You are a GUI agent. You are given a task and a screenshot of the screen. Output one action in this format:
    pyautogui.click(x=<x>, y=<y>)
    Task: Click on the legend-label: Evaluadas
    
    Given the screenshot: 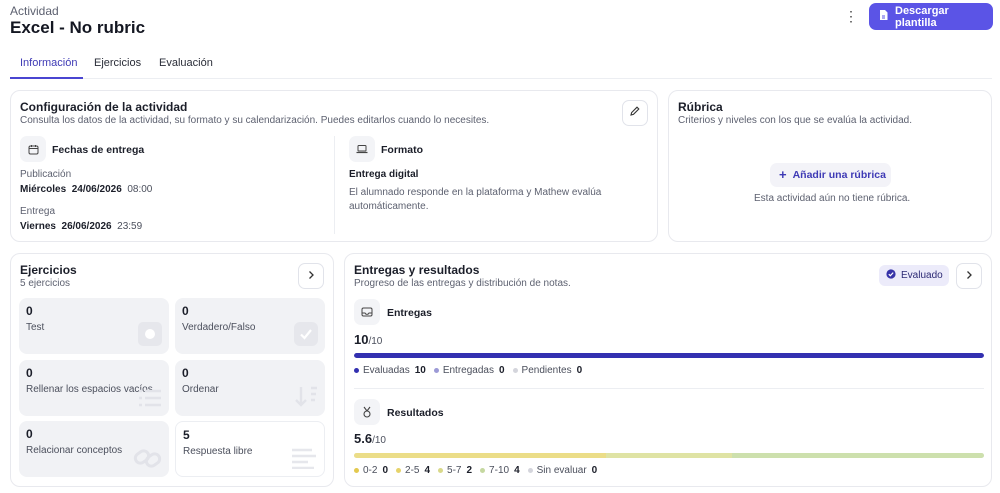 What is the action you would take?
    pyautogui.click(x=386, y=370)
    